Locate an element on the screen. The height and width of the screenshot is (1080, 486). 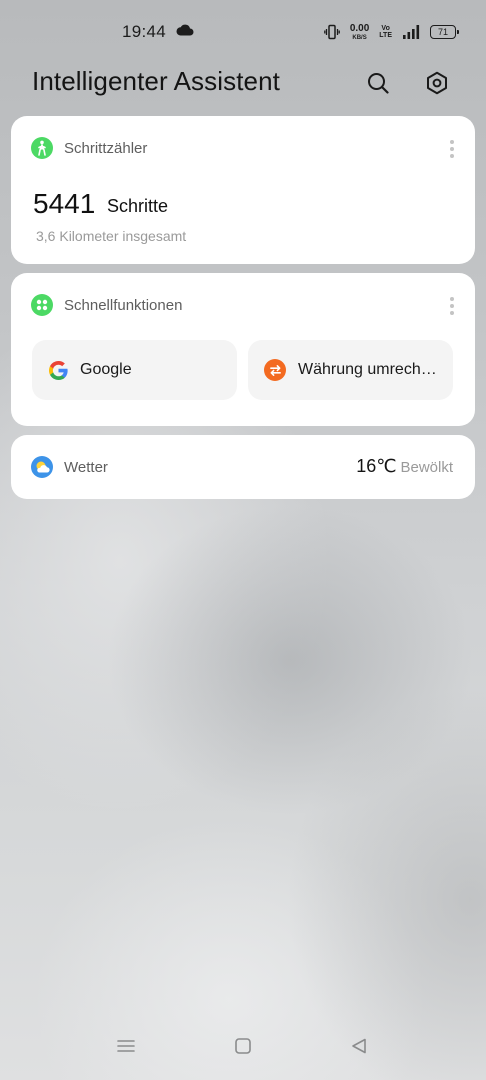
vibrate-icon is located at coordinates (331, 32).